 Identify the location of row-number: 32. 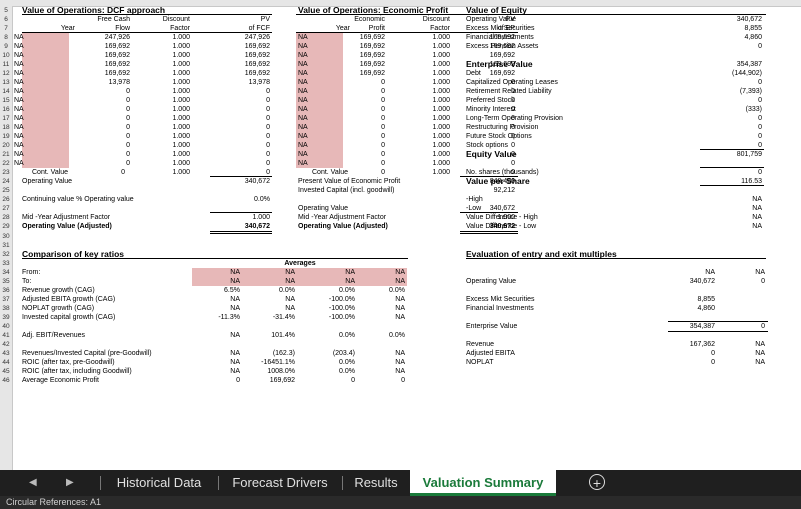
(6, 254).